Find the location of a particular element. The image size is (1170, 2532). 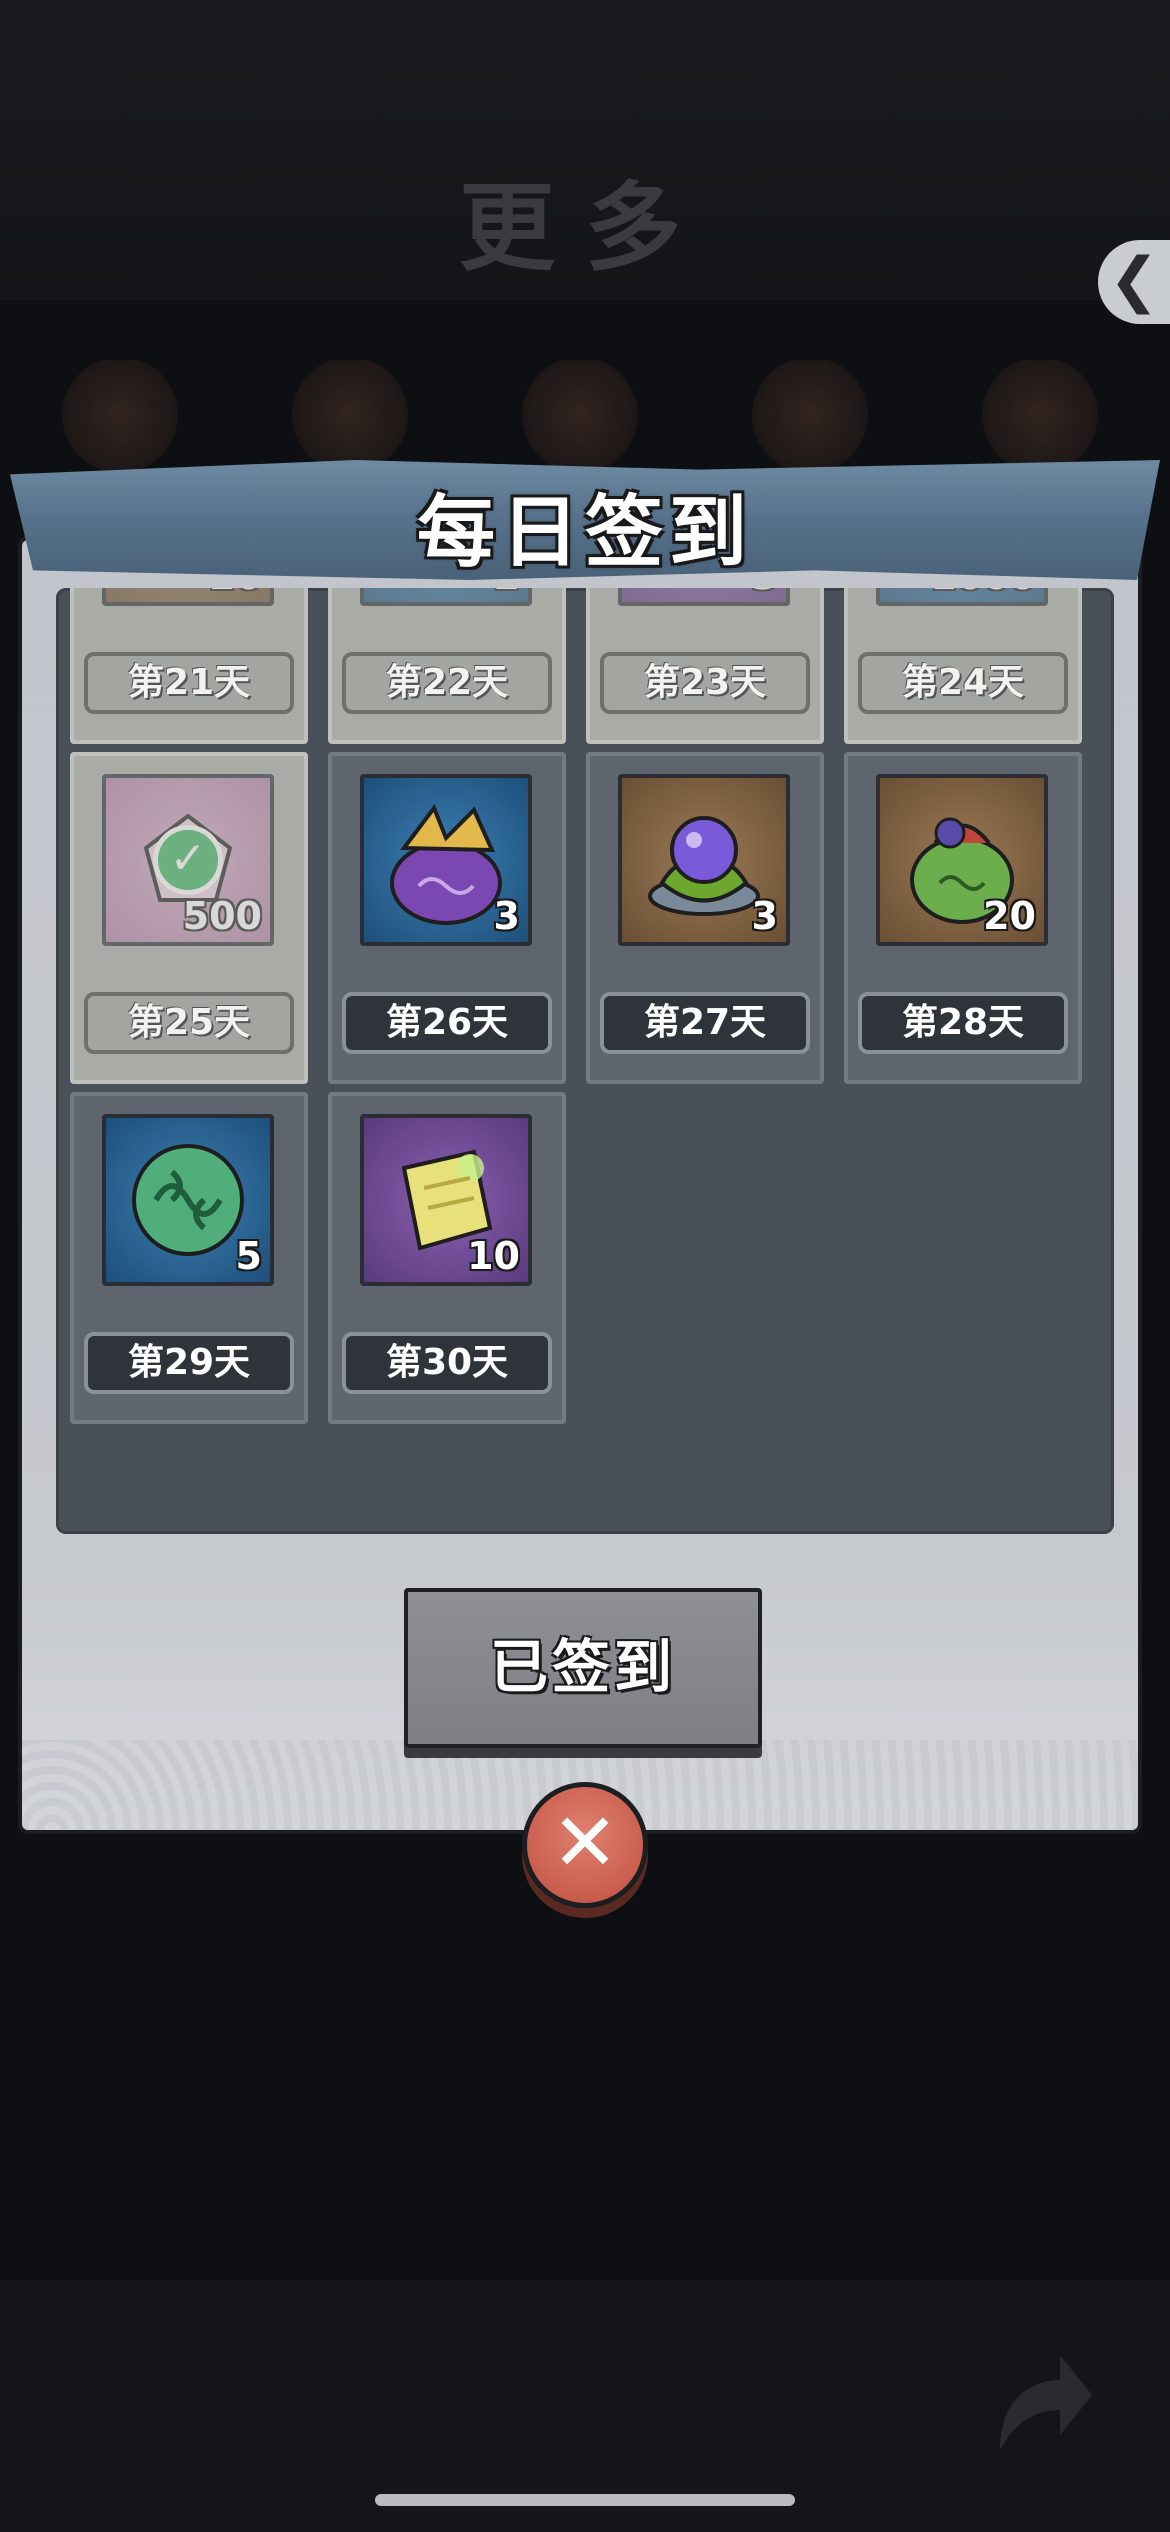

day-label: 第27天 is located at coordinates (705, 1023).